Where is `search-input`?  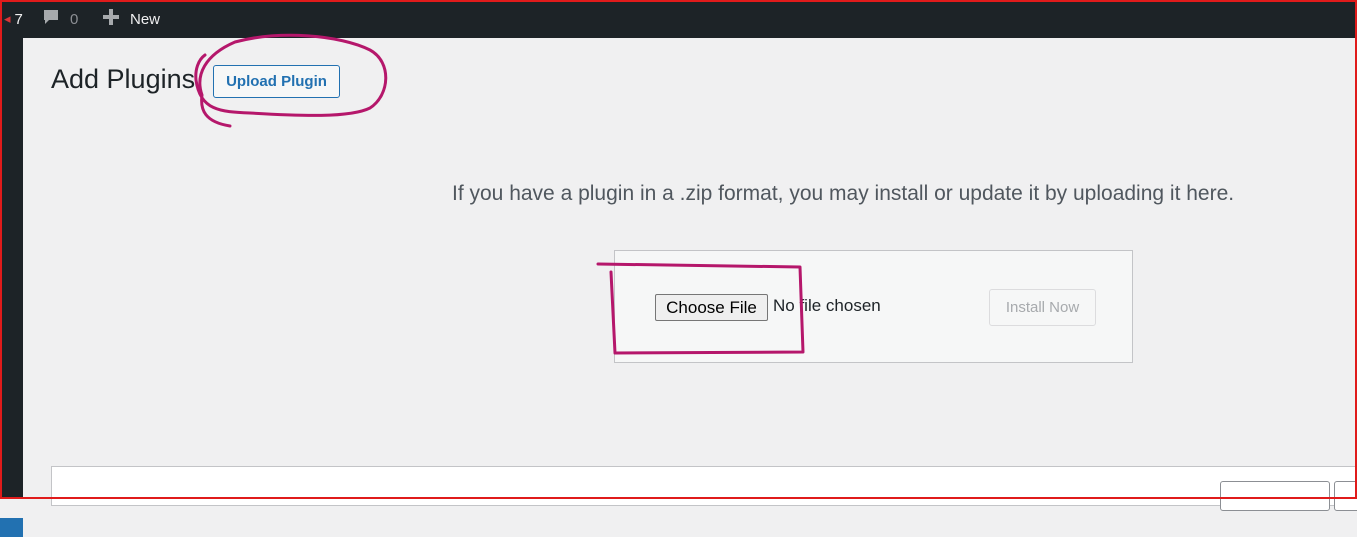 search-input is located at coordinates (1345, 496).